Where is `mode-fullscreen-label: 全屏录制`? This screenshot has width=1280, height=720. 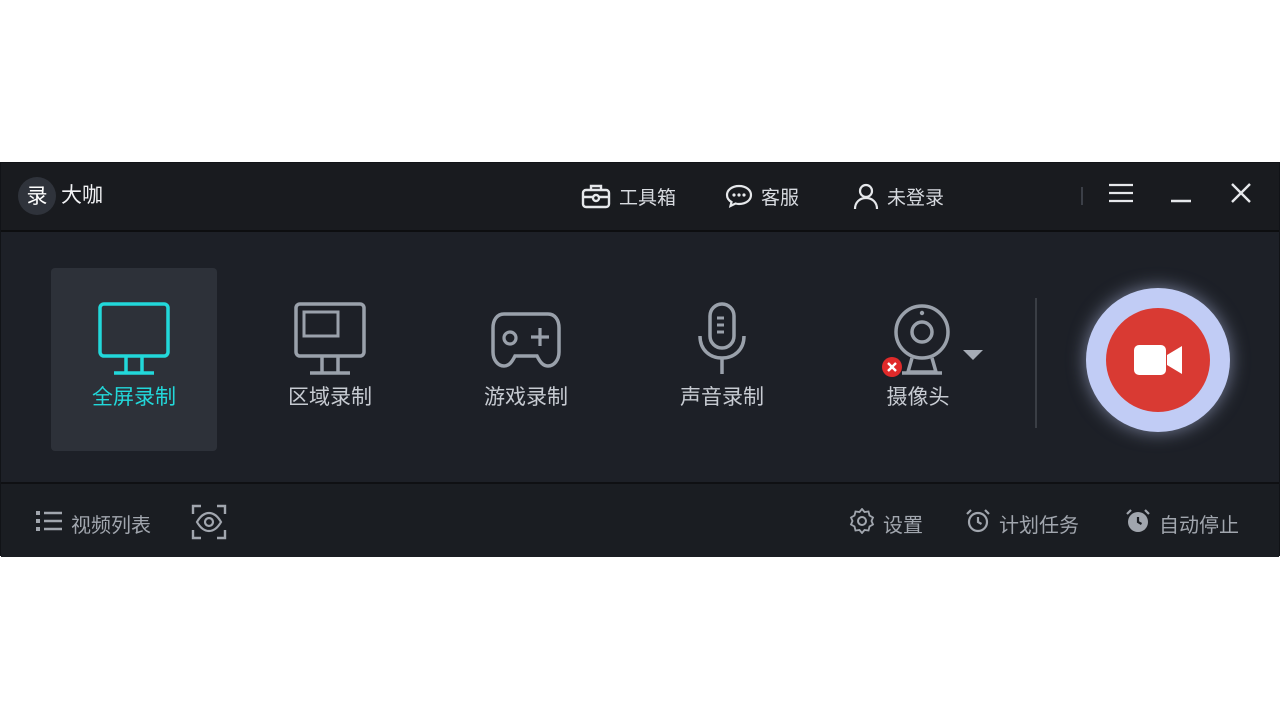
mode-fullscreen-label: 全屏录制 is located at coordinates (134, 397).